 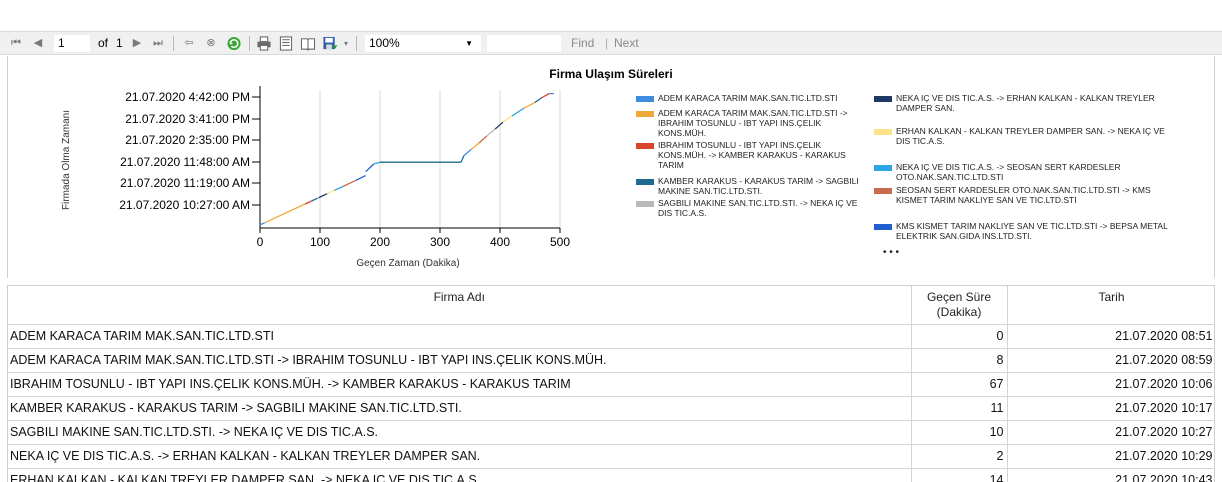 What do you see at coordinates (119, 43) in the screenshot?
I see `total-pages: 1` at bounding box center [119, 43].